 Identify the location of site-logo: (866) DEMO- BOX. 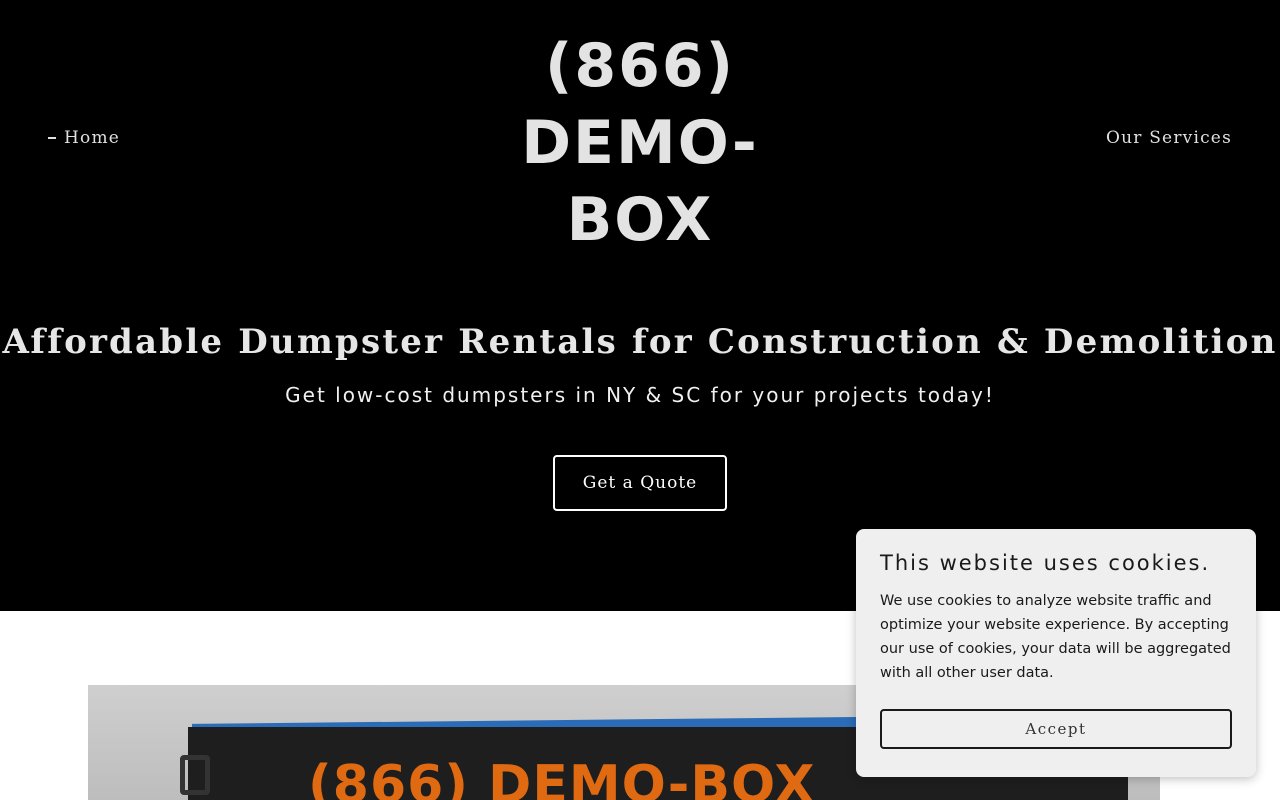
(640, 143).